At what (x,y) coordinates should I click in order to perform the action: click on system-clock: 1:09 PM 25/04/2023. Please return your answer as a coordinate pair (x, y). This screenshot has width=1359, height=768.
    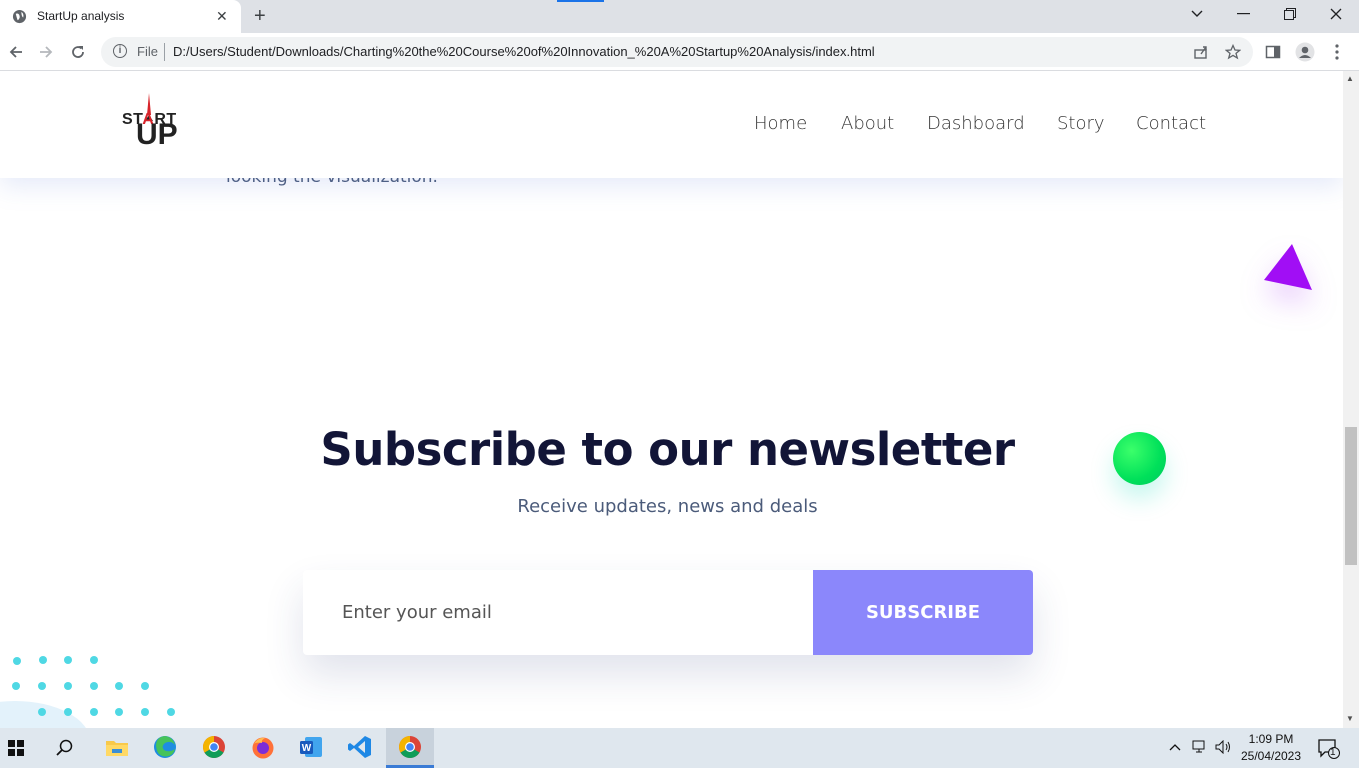
    Looking at the image, I should click on (1271, 748).